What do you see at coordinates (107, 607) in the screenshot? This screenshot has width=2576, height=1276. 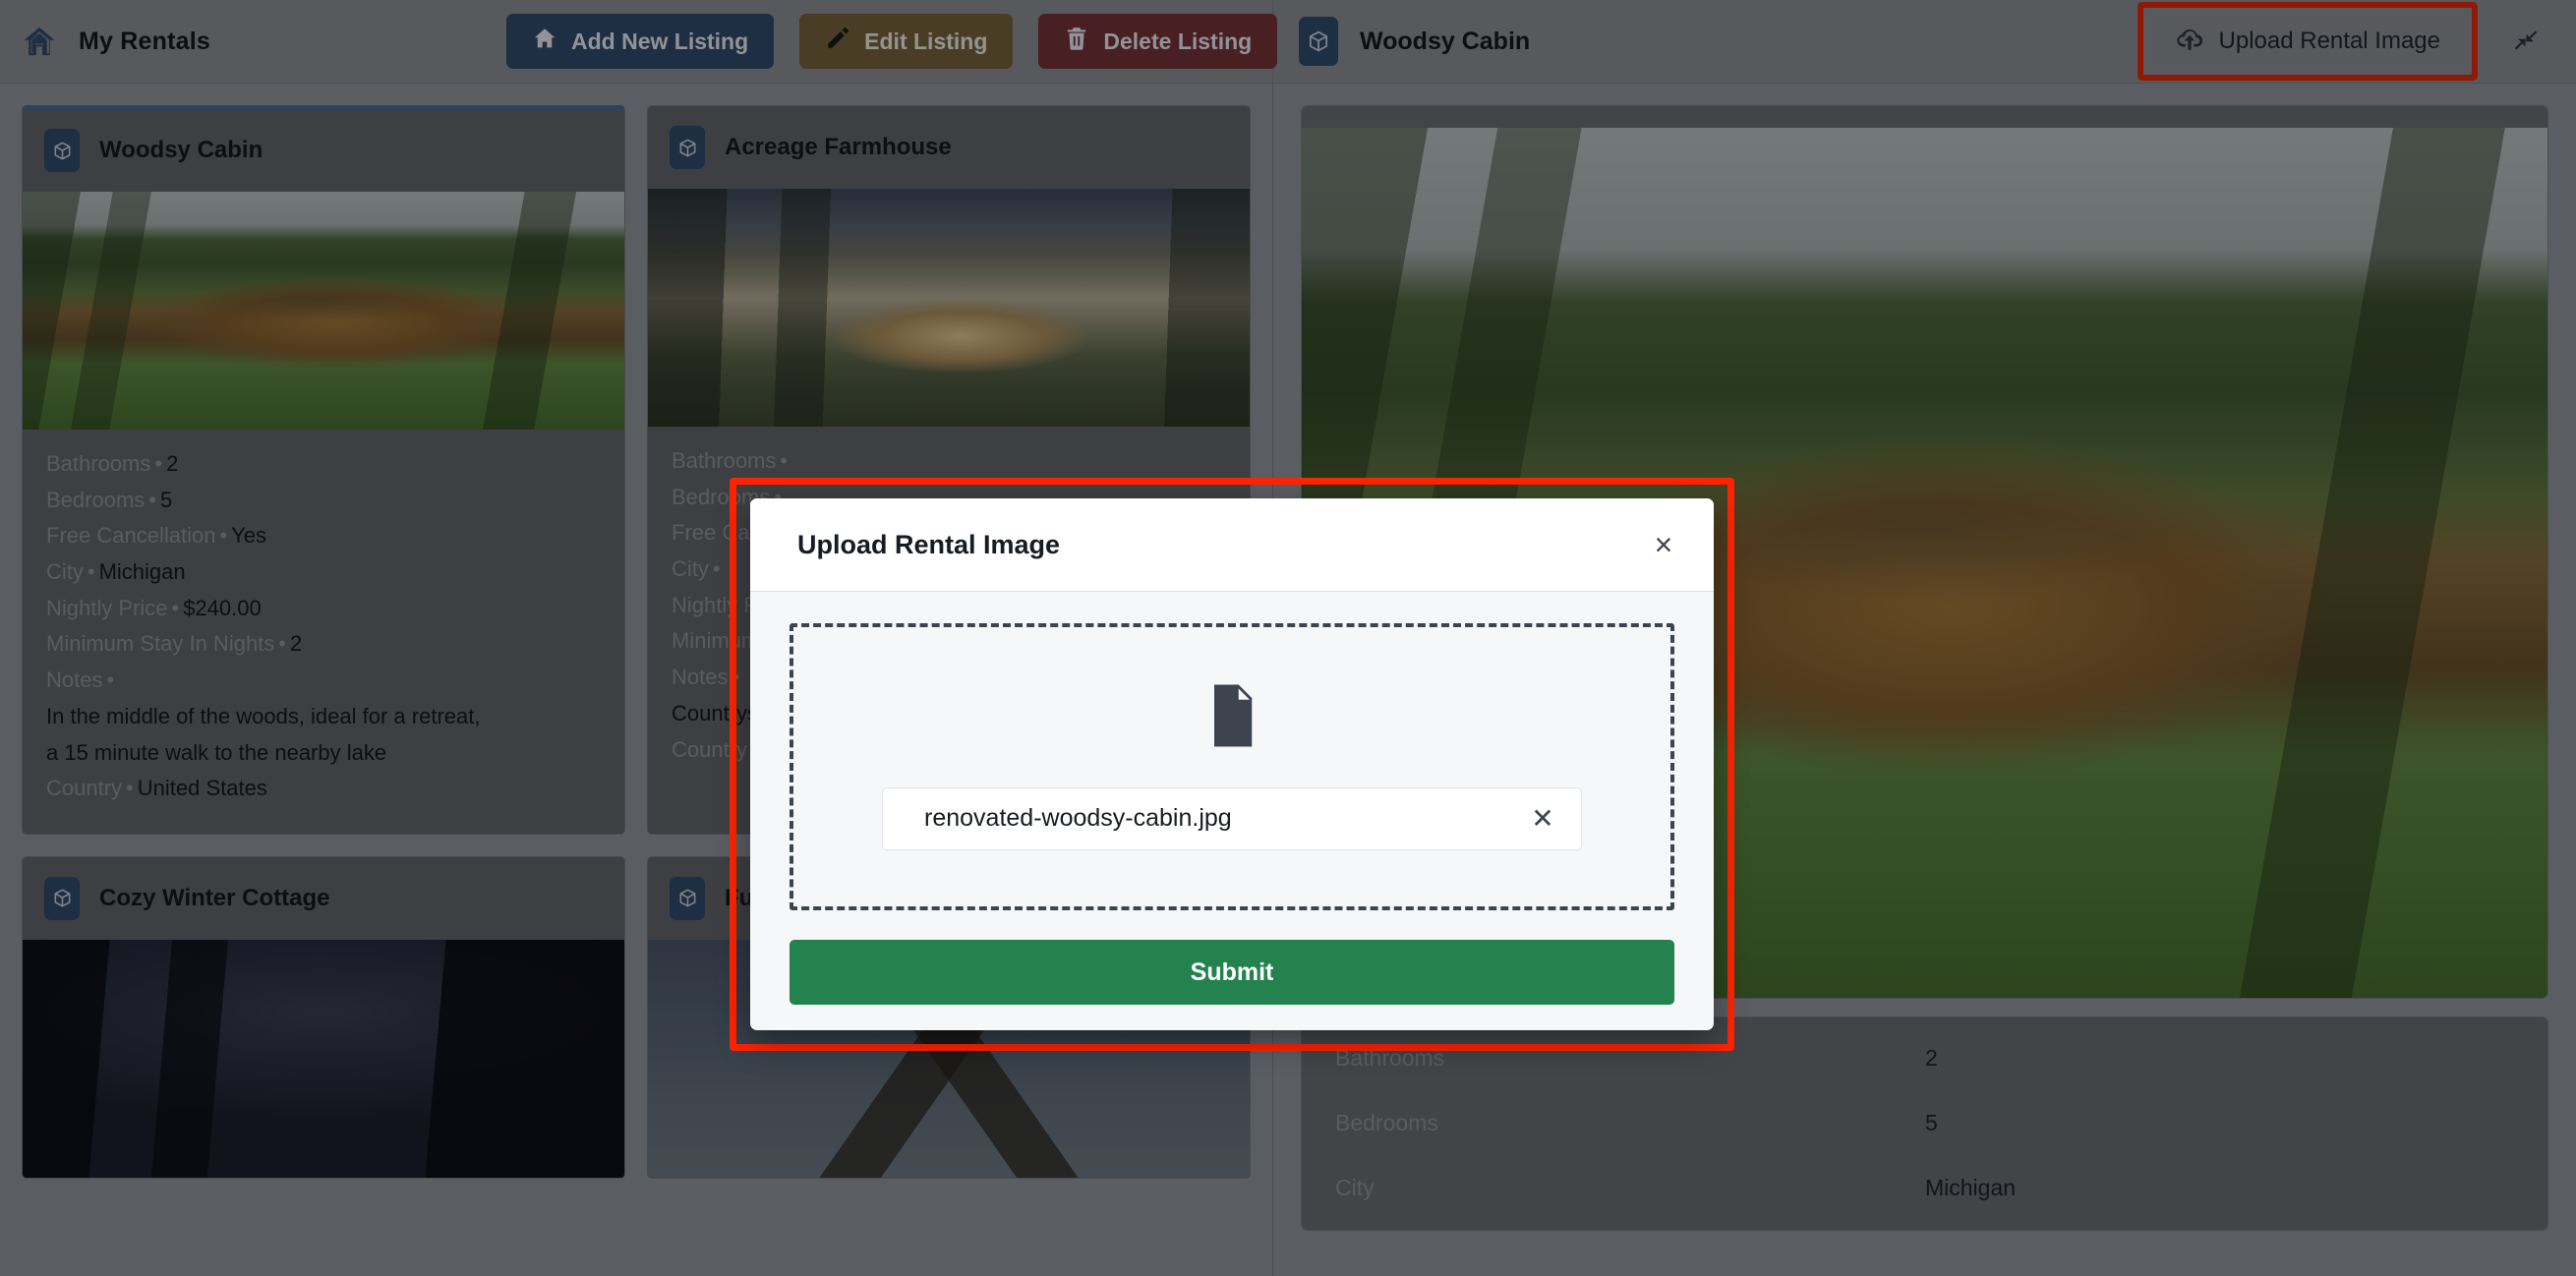 I see `spec-key: Nightly Price` at bounding box center [107, 607].